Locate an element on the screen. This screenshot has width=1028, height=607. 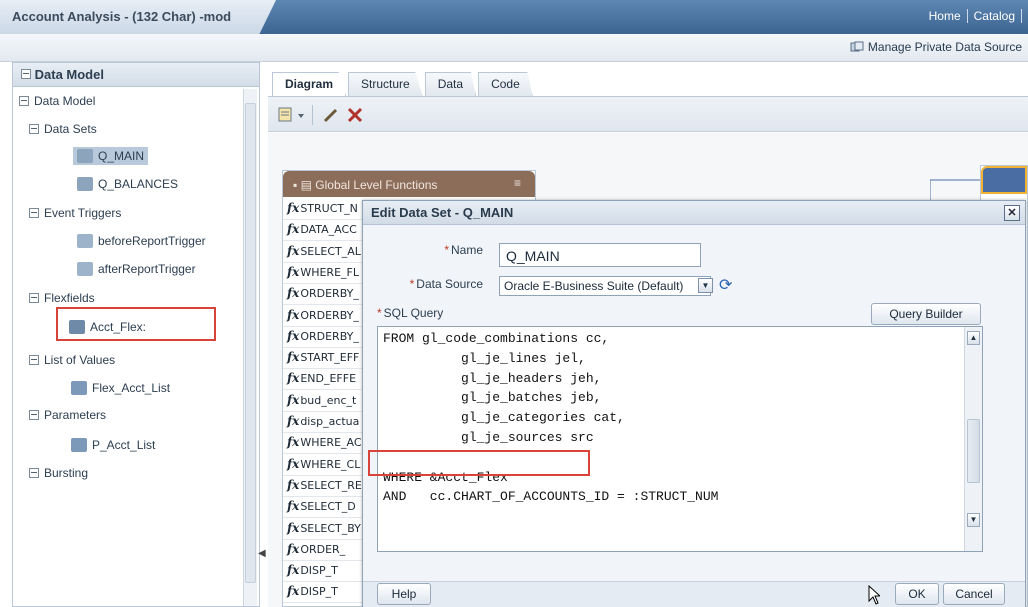
function-label: ORDER_ is located at coordinates (323, 549).